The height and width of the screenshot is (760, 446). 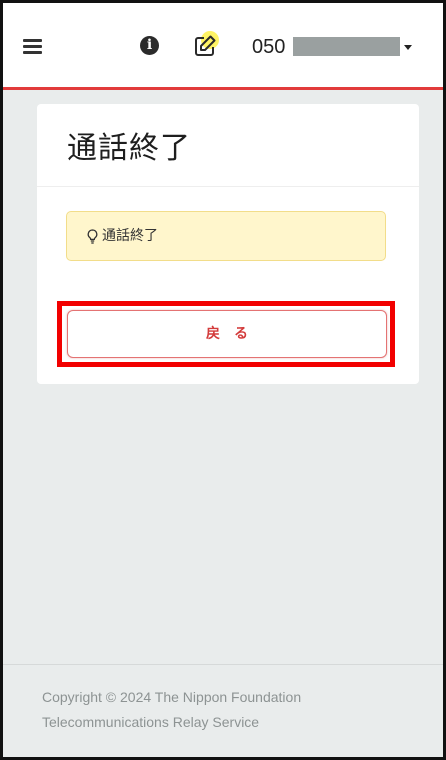 What do you see at coordinates (32, 46) in the screenshot?
I see `hamburger-menu-icon` at bounding box center [32, 46].